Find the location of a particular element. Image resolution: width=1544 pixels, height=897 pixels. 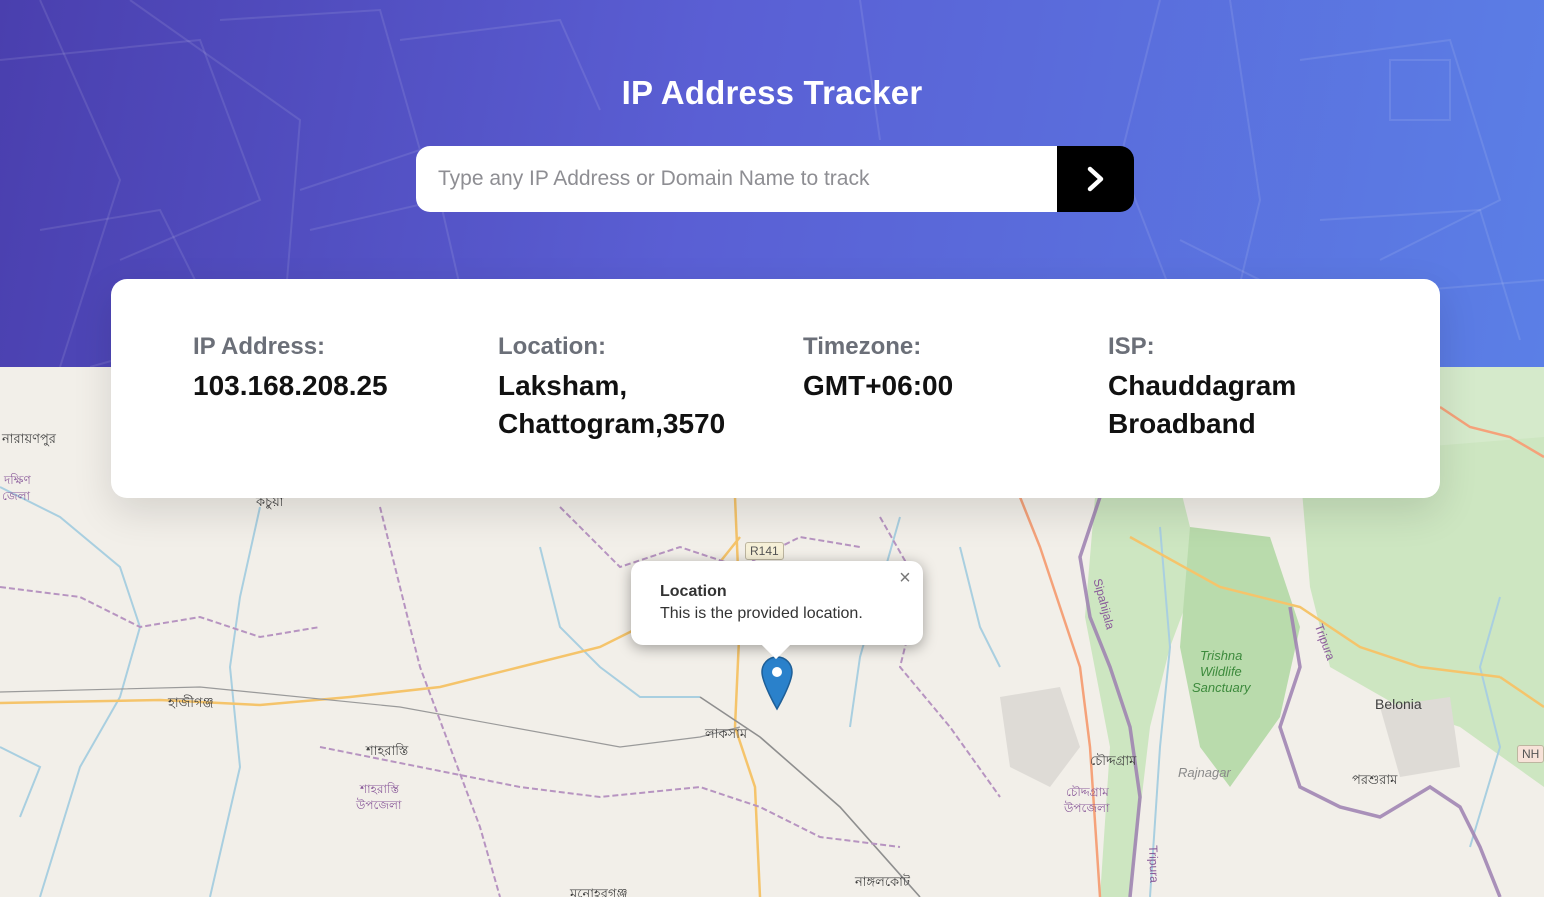

location-value-line1: Laksham, is located at coordinates (563, 385).